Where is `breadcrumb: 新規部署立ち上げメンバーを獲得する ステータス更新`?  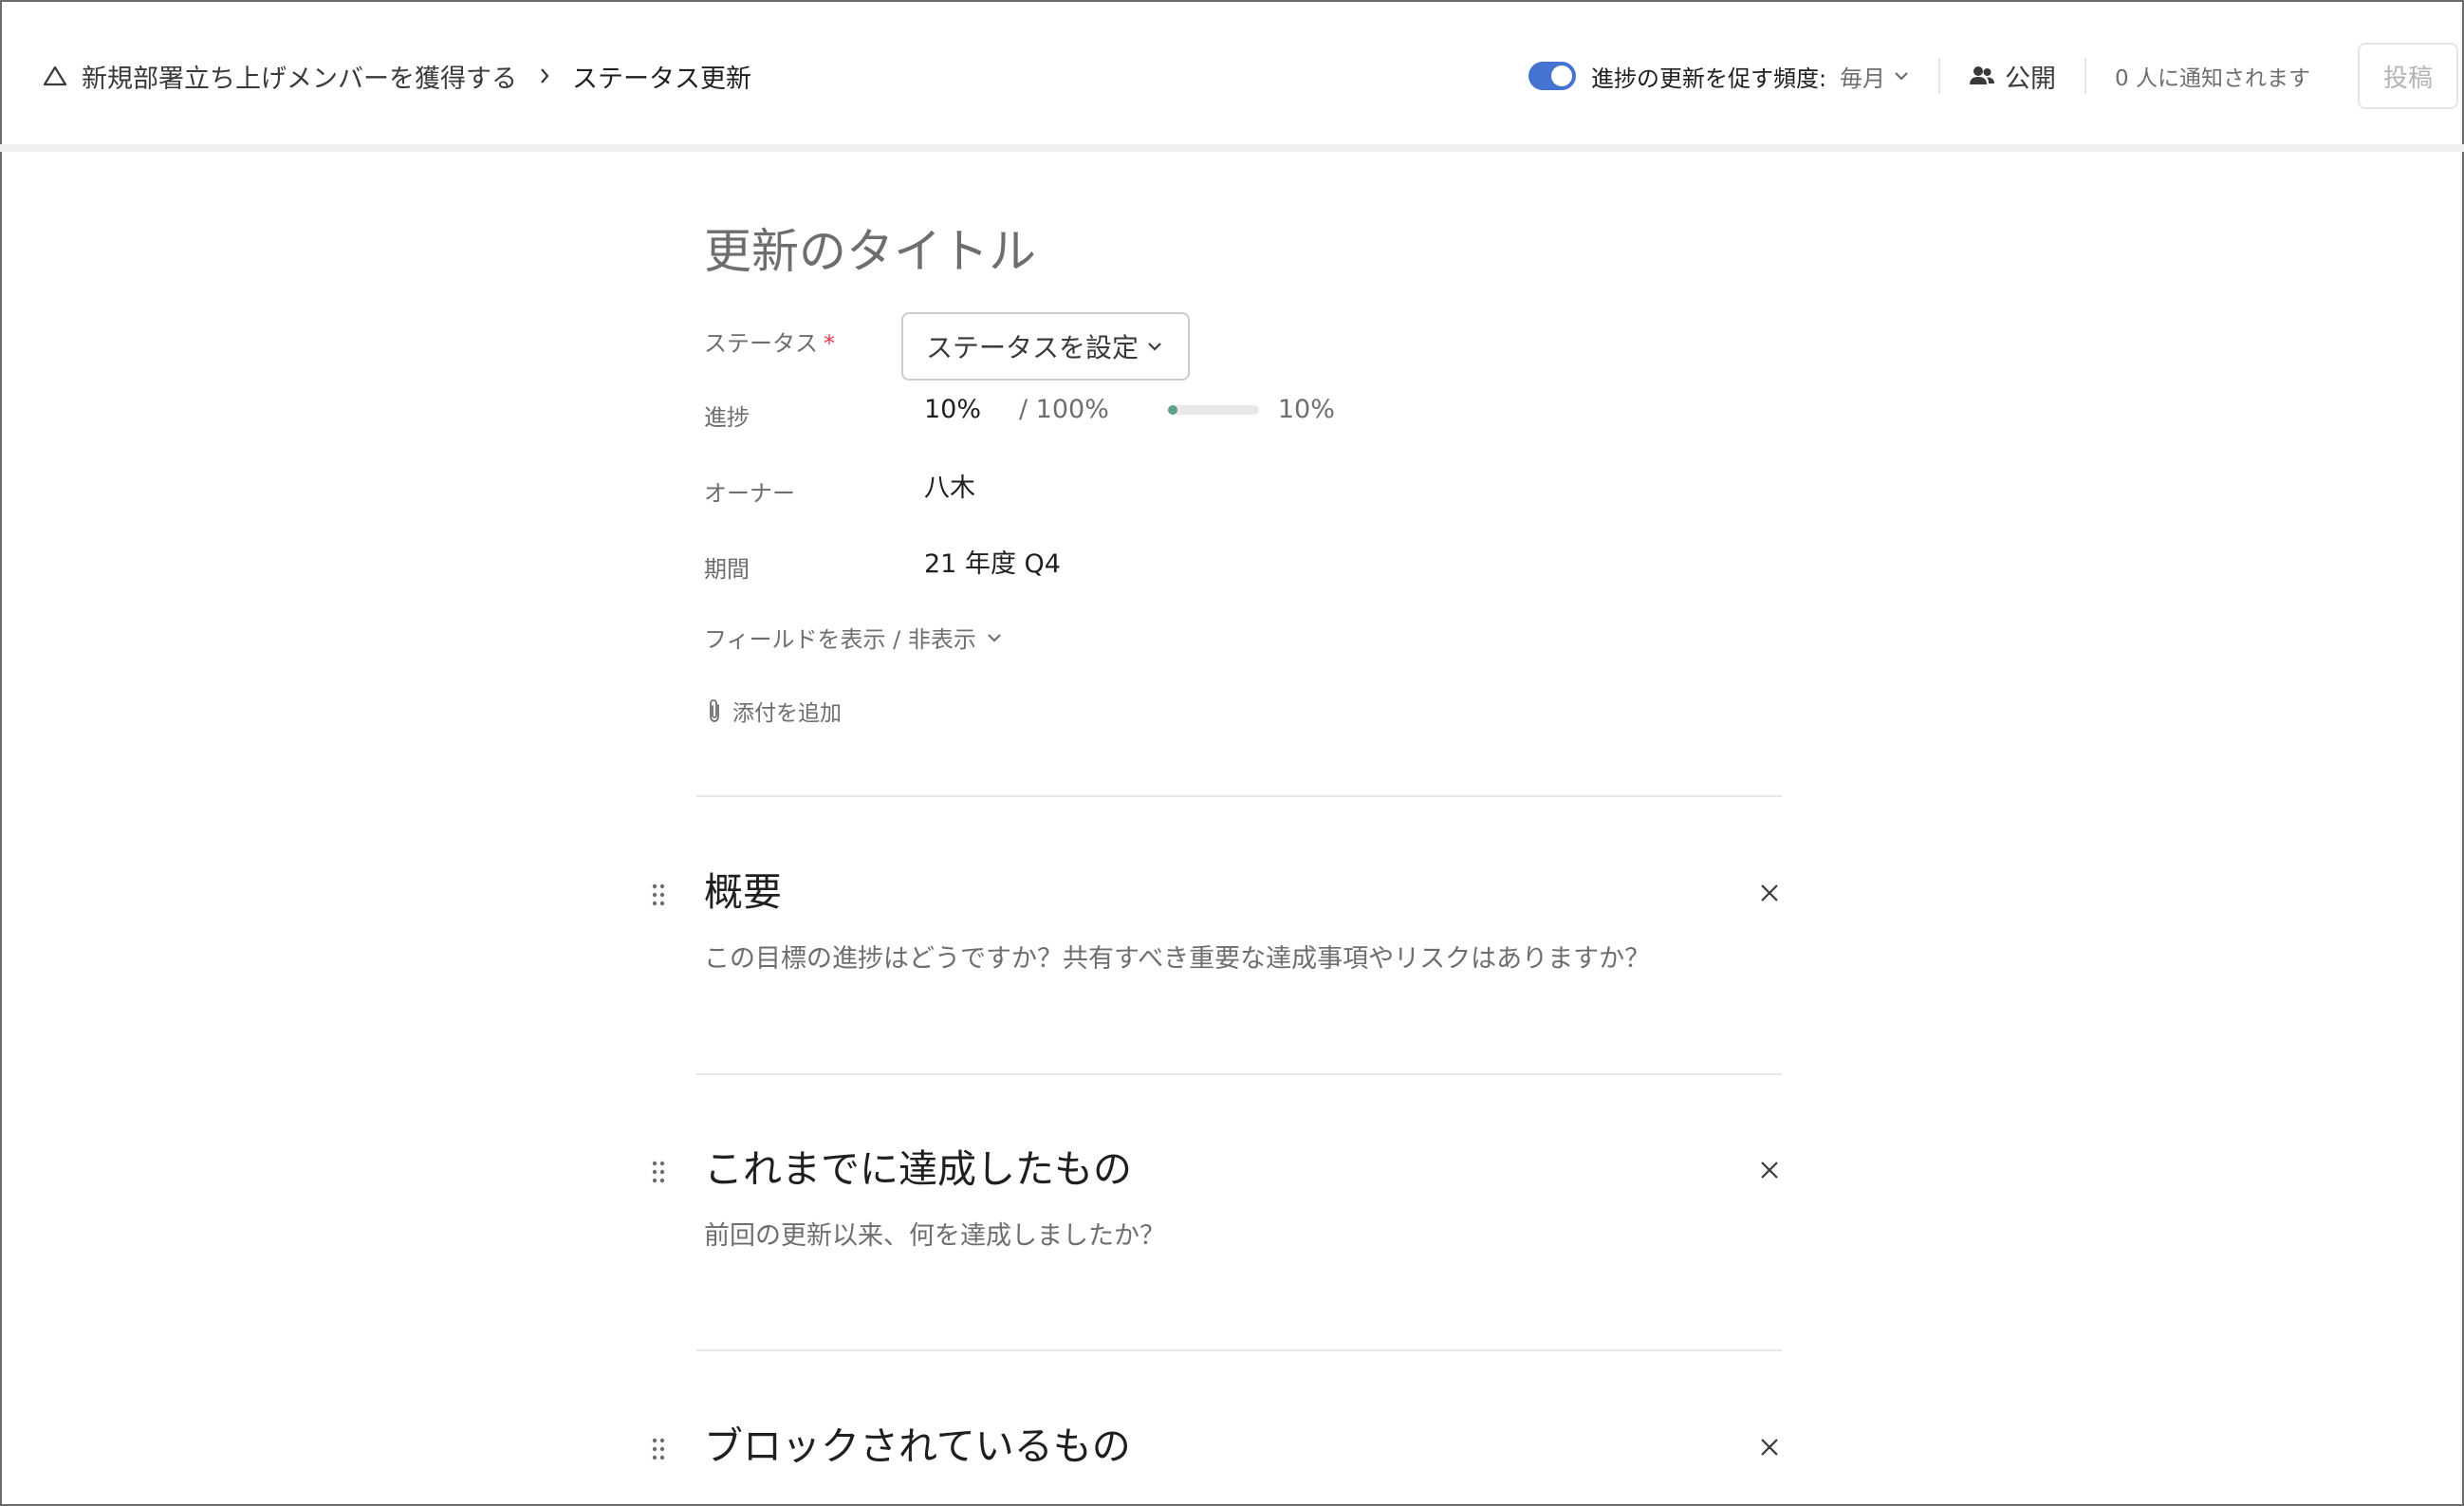
breadcrumb: 新規部署立ち上げメンバーを獲得する ステータス更新 is located at coordinates (396, 76).